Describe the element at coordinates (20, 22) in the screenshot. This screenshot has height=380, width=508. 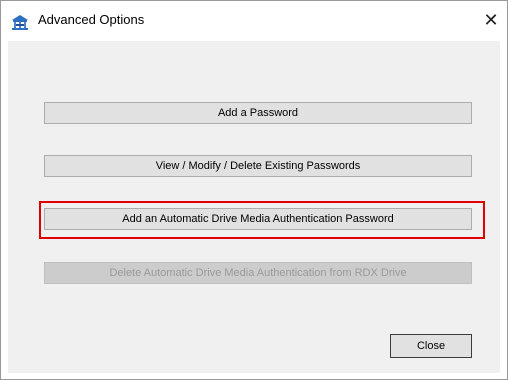
I see `drive-key-icon` at that location.